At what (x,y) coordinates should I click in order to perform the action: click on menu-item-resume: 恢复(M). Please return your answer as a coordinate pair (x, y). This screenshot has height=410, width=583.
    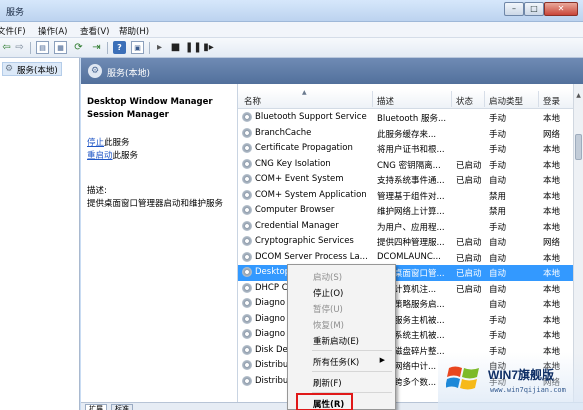
    Looking at the image, I should click on (342, 324).